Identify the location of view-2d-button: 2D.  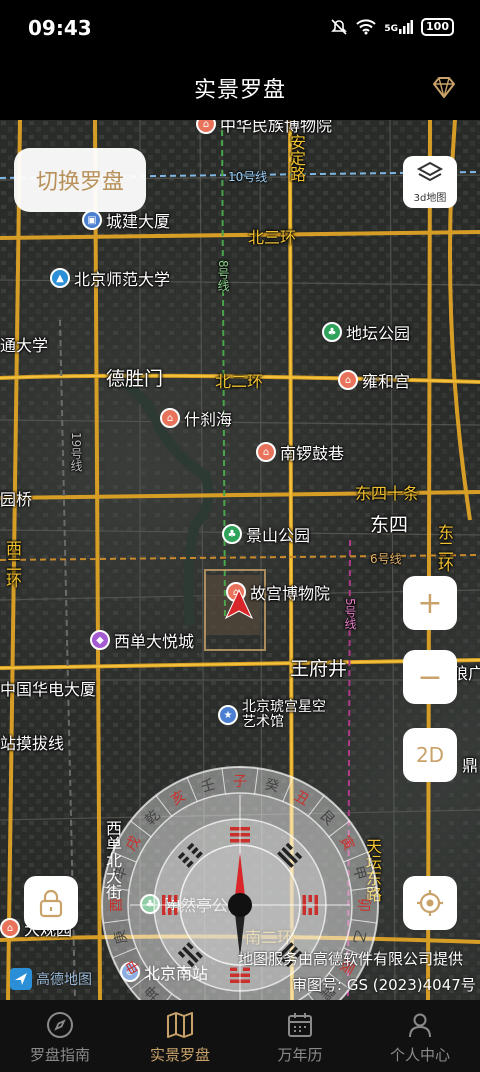
(430, 755).